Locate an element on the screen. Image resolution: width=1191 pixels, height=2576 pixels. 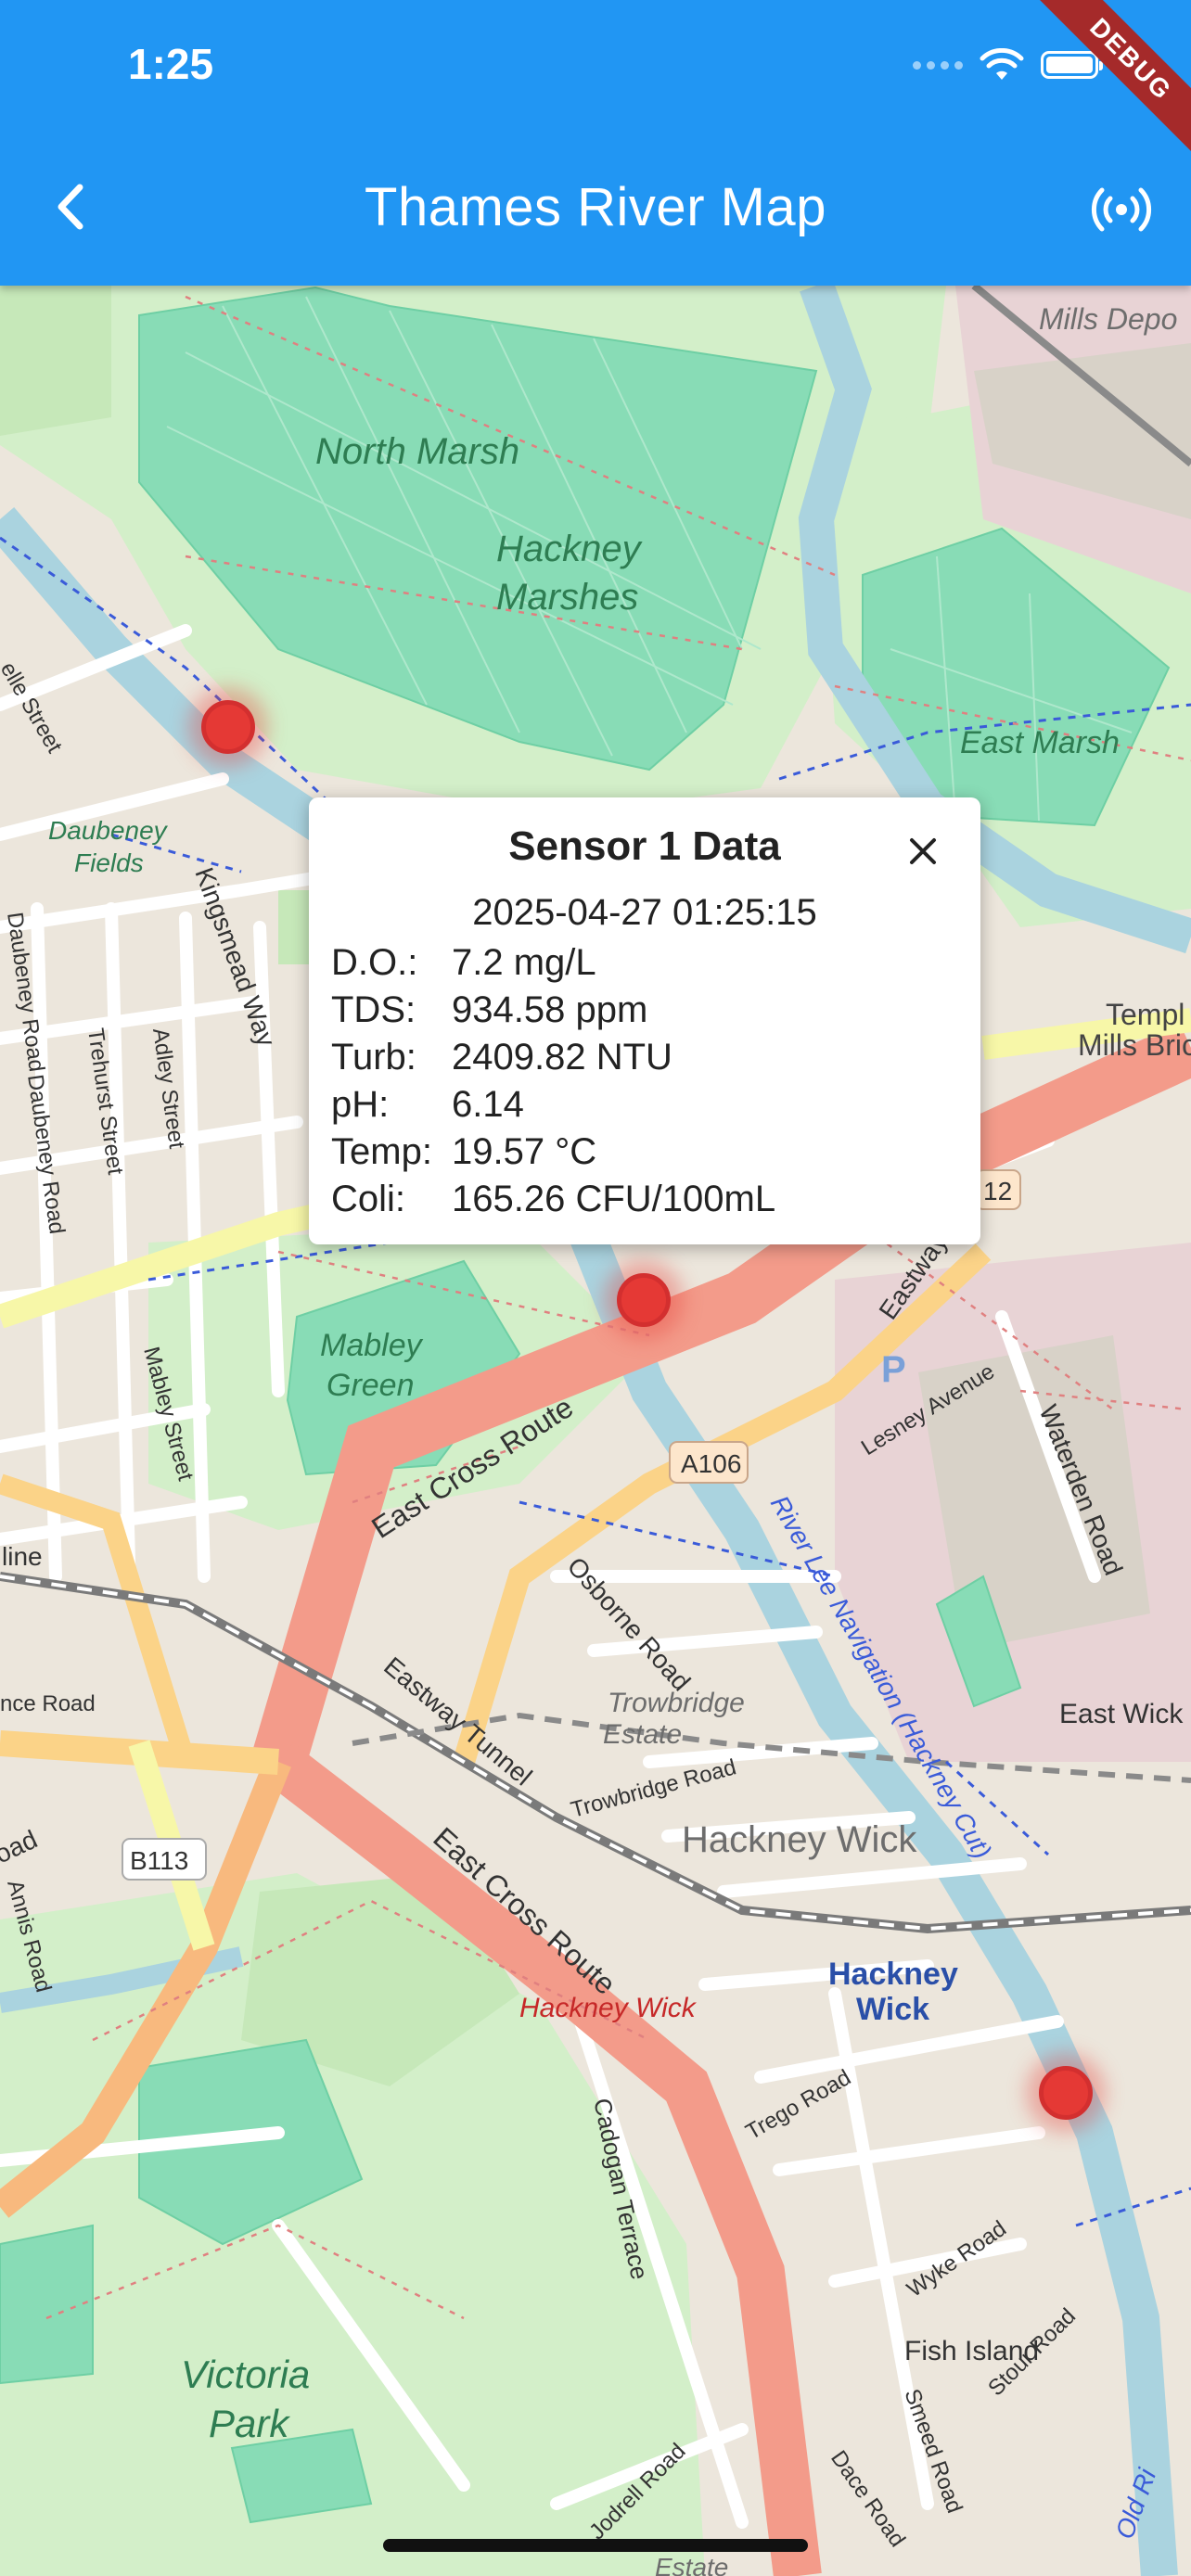
broadcast-signal-icon is located at coordinates (1121, 209).